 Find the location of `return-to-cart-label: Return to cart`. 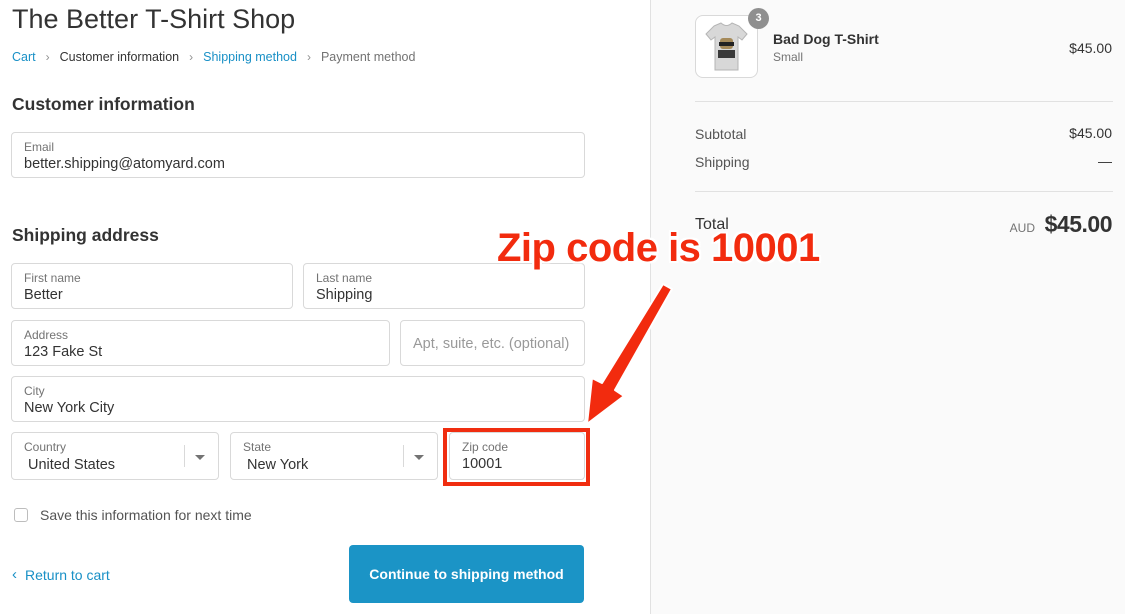

return-to-cart-label: Return to cart is located at coordinates (67, 574).